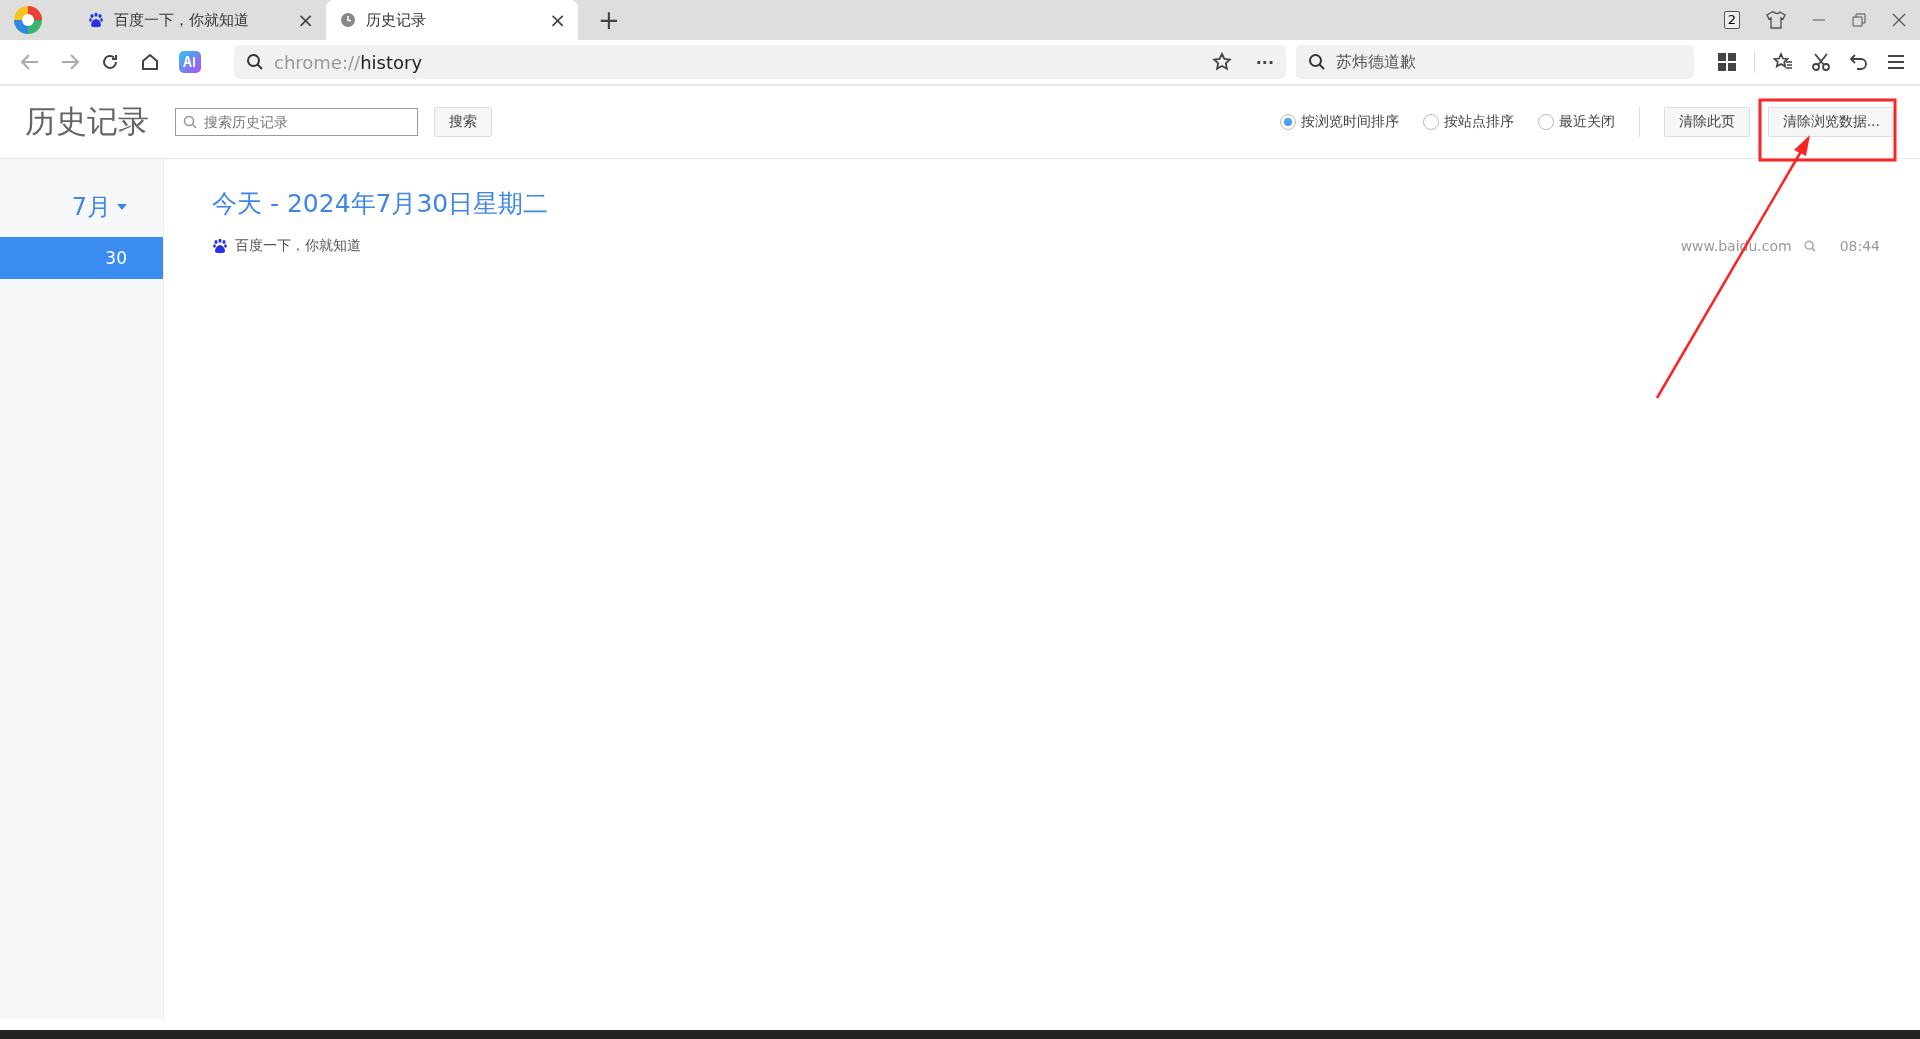  I want to click on star-icon, so click(1221, 62).